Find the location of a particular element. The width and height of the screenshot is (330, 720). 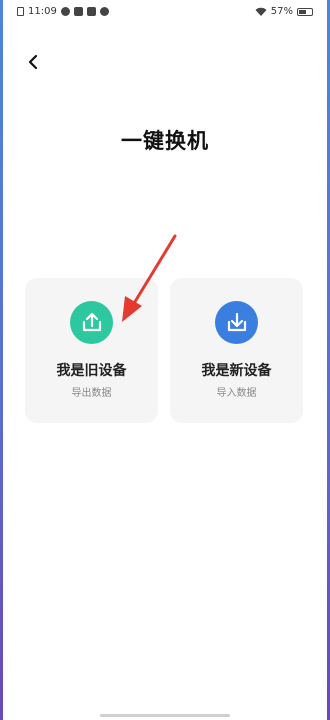

notification-icon is located at coordinates (65, 11).